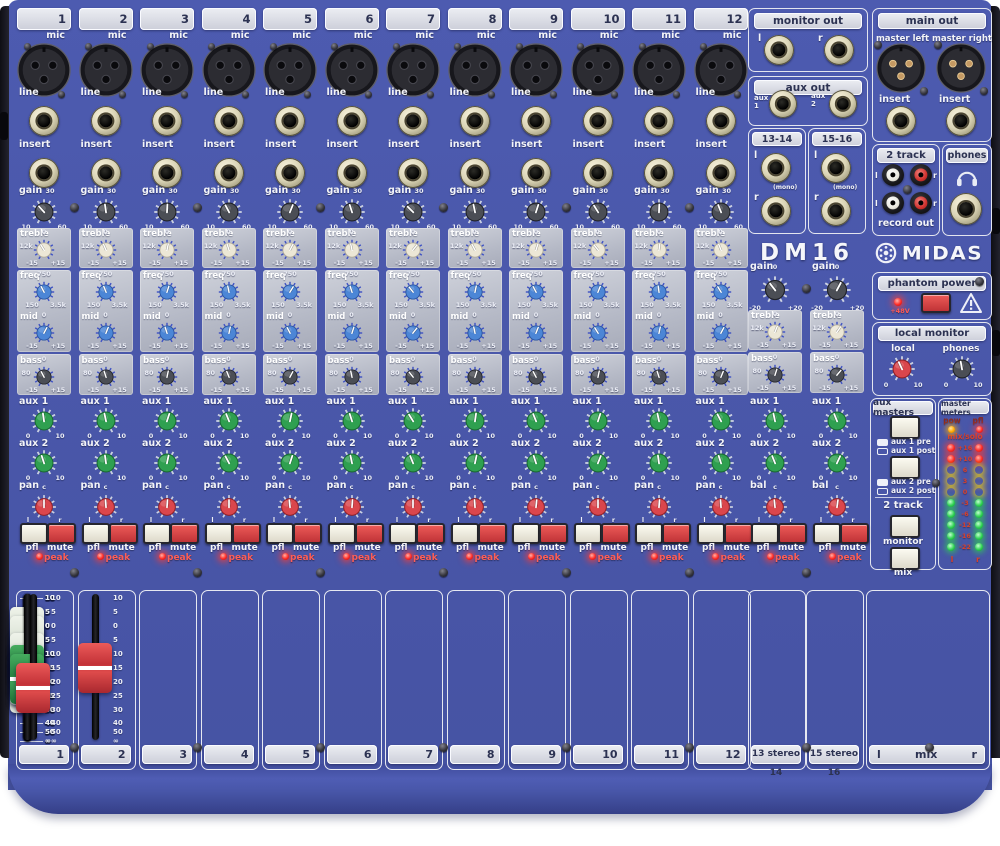  Describe the element at coordinates (965, 536) in the screenshot. I see `meter-mark--16: -16` at that location.